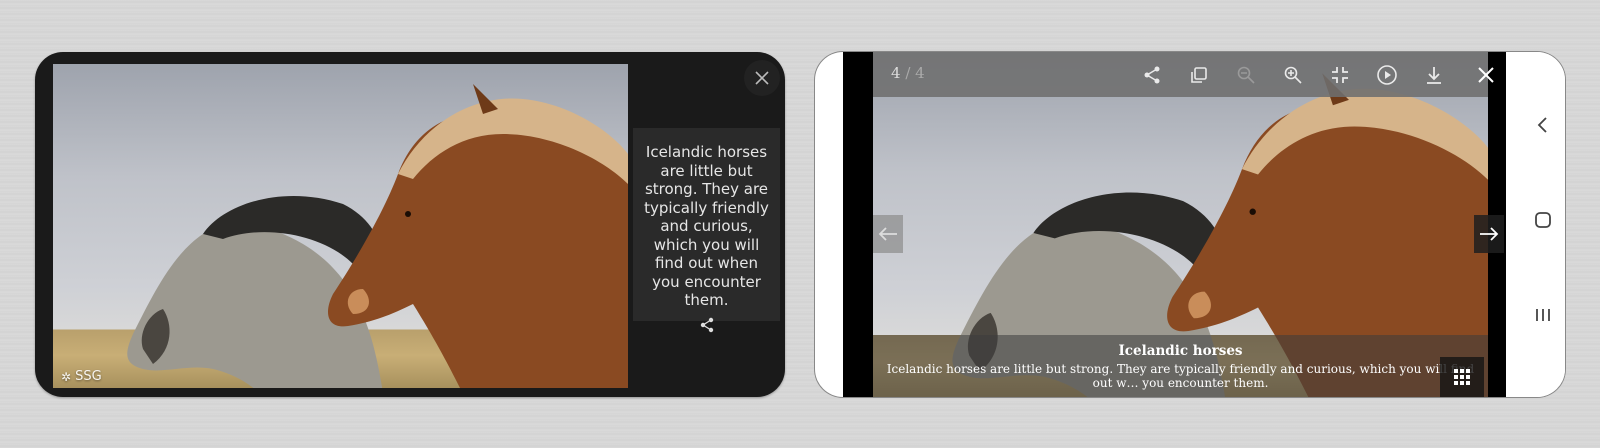 The image size is (1600, 448). I want to click on ssg-logo-icon: ✲, so click(66, 376).